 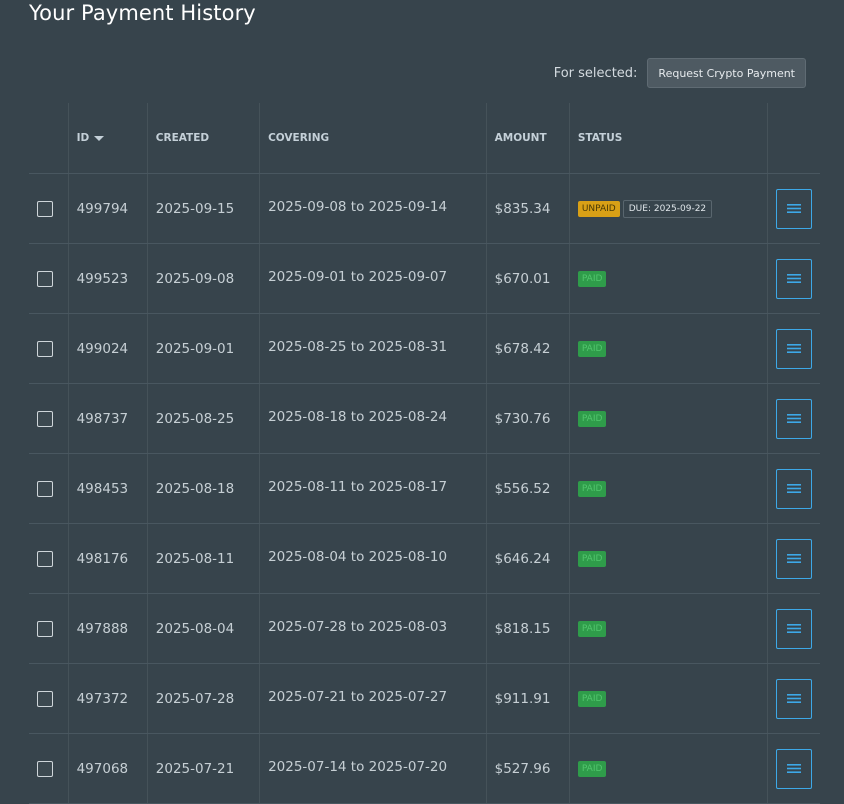 What do you see at coordinates (195, 488) in the screenshot?
I see `created-date: 2025-08-18` at bounding box center [195, 488].